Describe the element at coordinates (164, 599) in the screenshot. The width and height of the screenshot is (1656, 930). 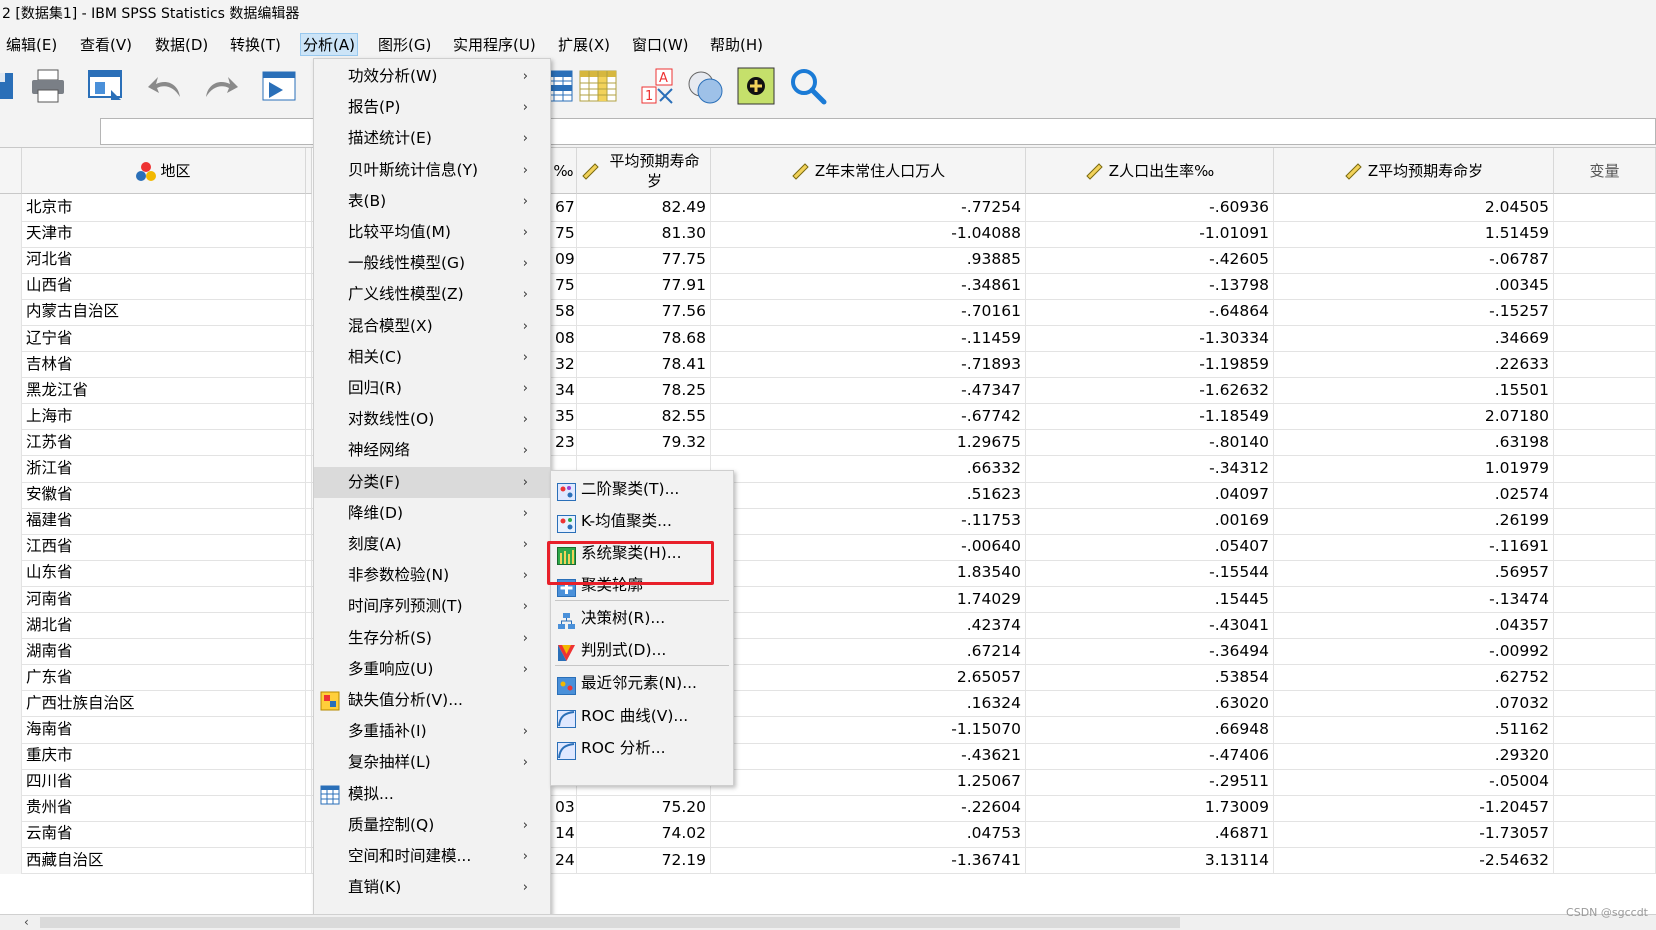
I see `grid-cell: 河南省` at that location.